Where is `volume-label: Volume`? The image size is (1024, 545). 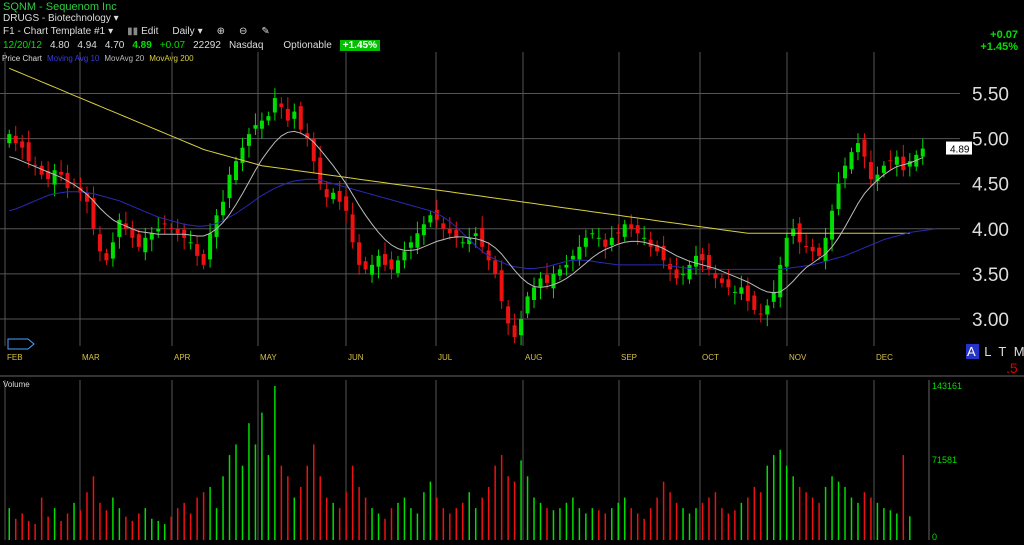 volume-label: Volume is located at coordinates (16, 384).